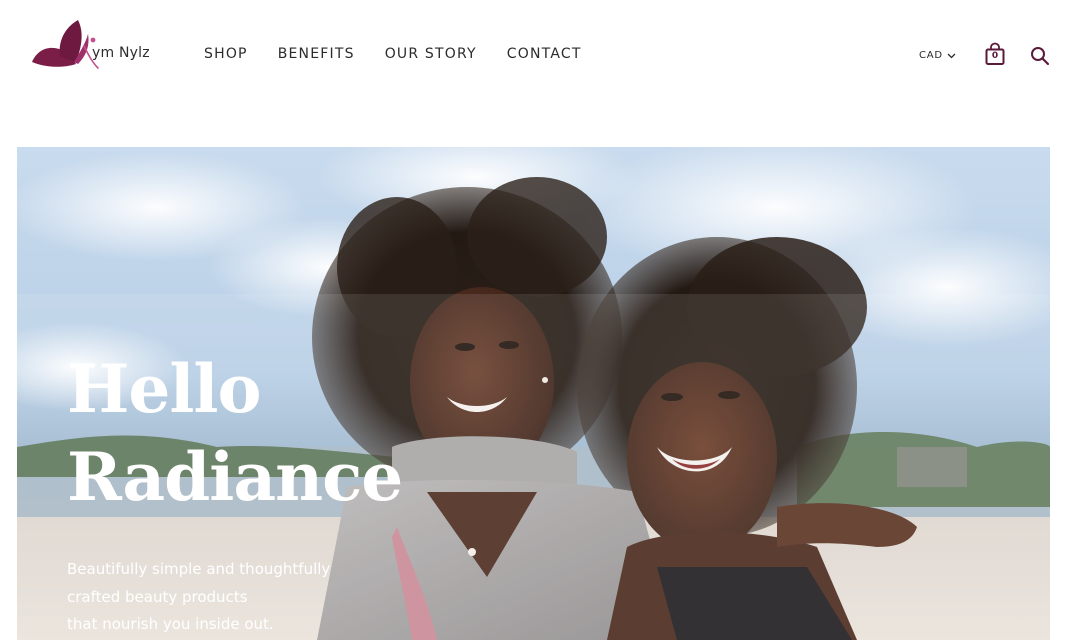 The width and height of the screenshot is (1067, 640). What do you see at coordinates (121, 53) in the screenshot?
I see `brand-wordmark: ym Nylz` at bounding box center [121, 53].